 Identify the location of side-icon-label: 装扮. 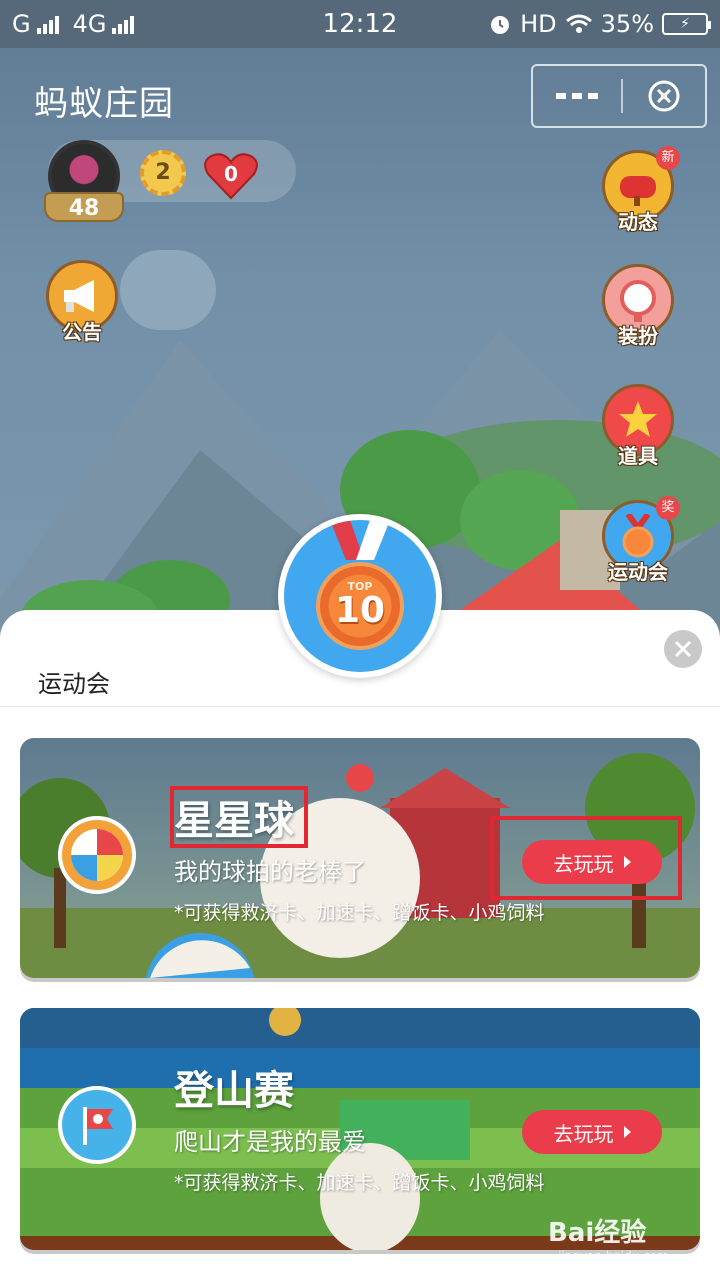
(638, 336).